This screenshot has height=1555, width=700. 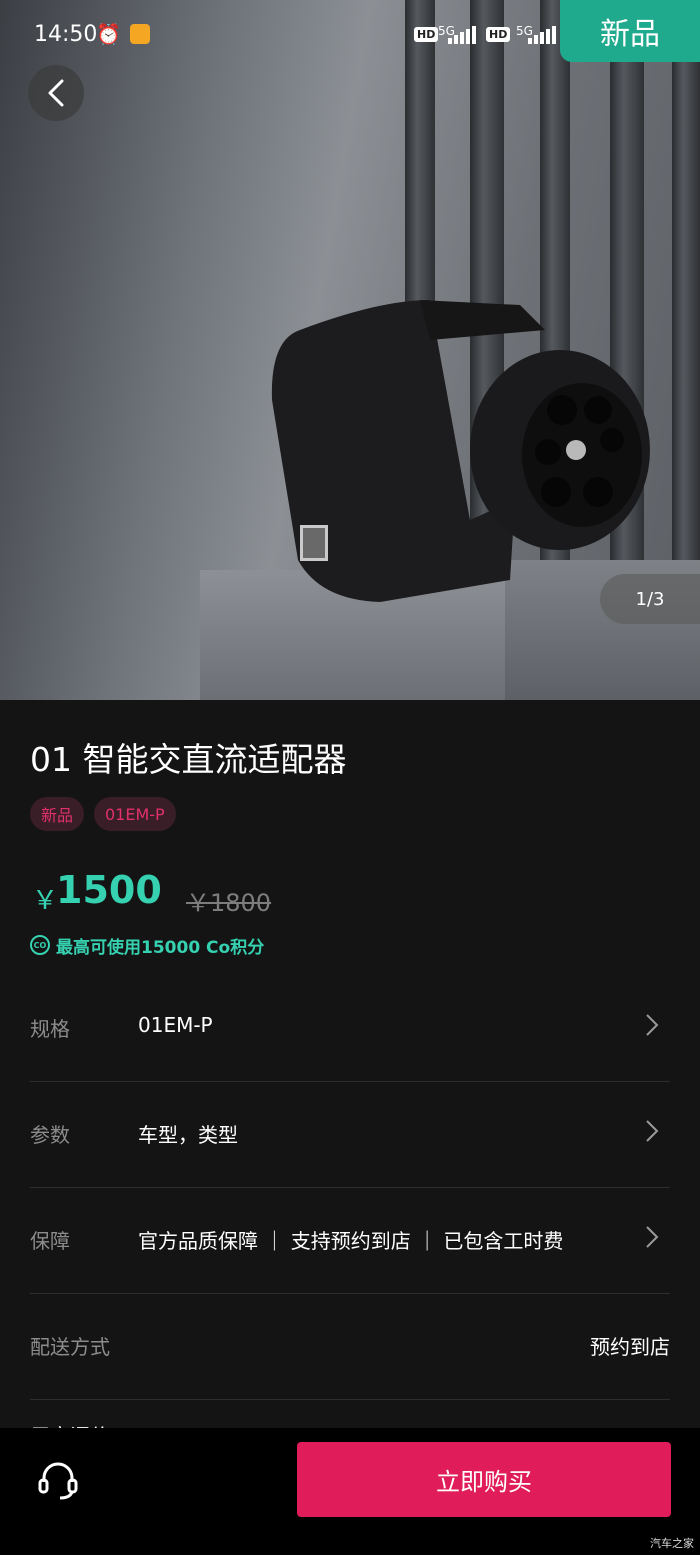 I want to click on params-label: 参数, so click(x=50, y=1135).